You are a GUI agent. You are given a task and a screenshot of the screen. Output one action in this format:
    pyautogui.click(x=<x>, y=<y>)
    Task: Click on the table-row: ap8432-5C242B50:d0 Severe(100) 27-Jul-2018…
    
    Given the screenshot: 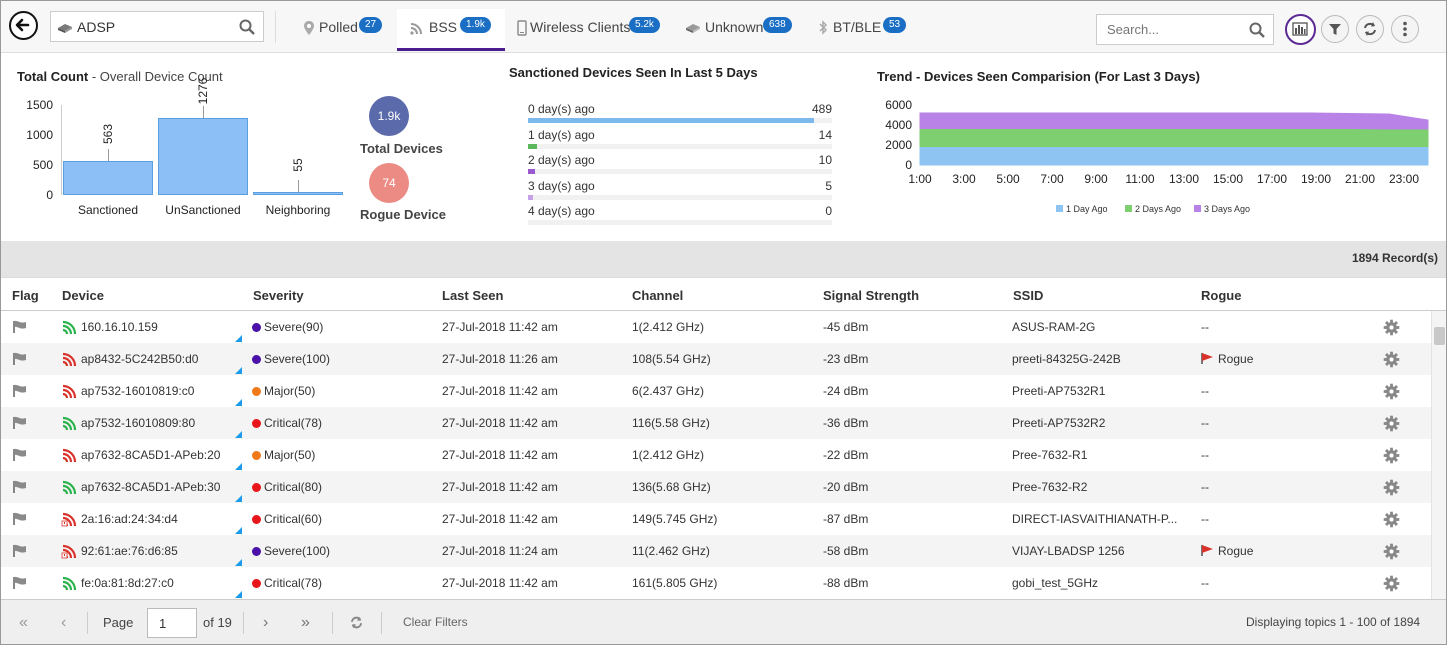 What is the action you would take?
    pyautogui.click(x=716, y=359)
    